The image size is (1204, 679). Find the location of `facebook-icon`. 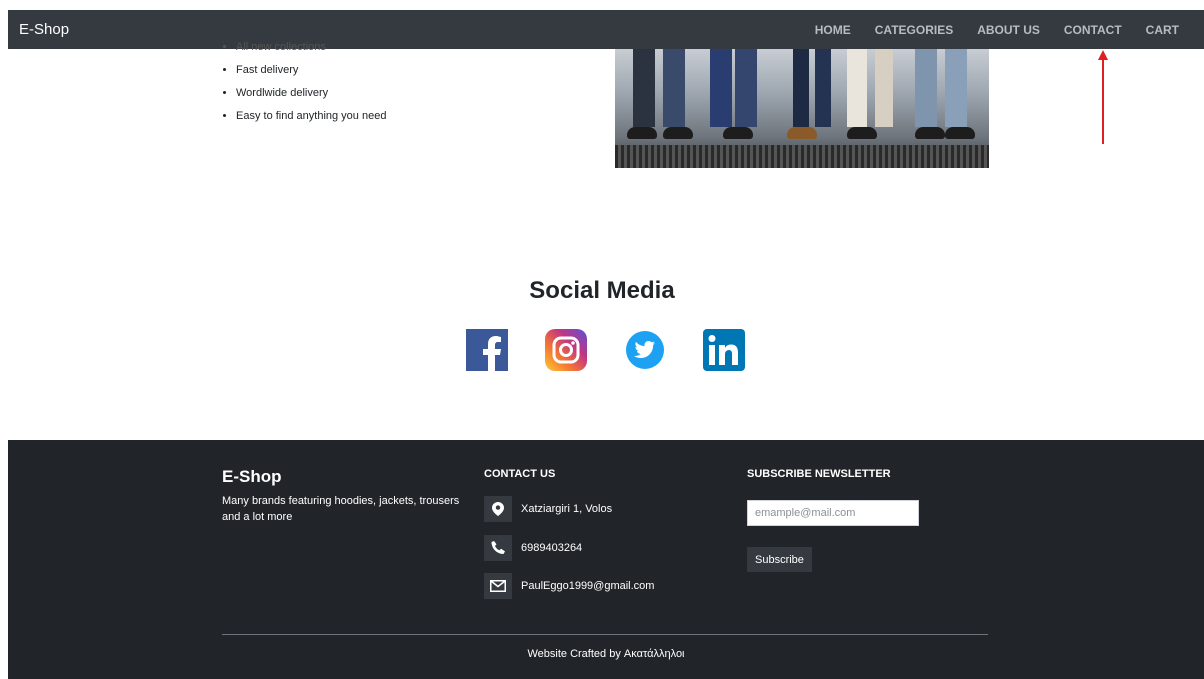

facebook-icon is located at coordinates (487, 350).